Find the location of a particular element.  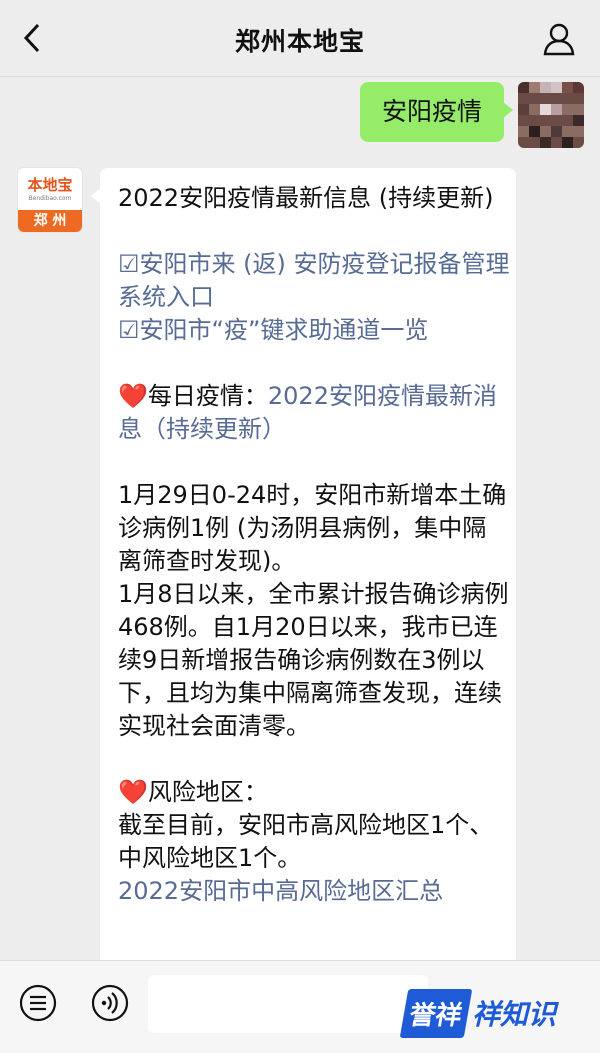

daily-section: ❤️每日疫情：2022安阳疫情最新消息（持续更新） is located at coordinates (314, 413).